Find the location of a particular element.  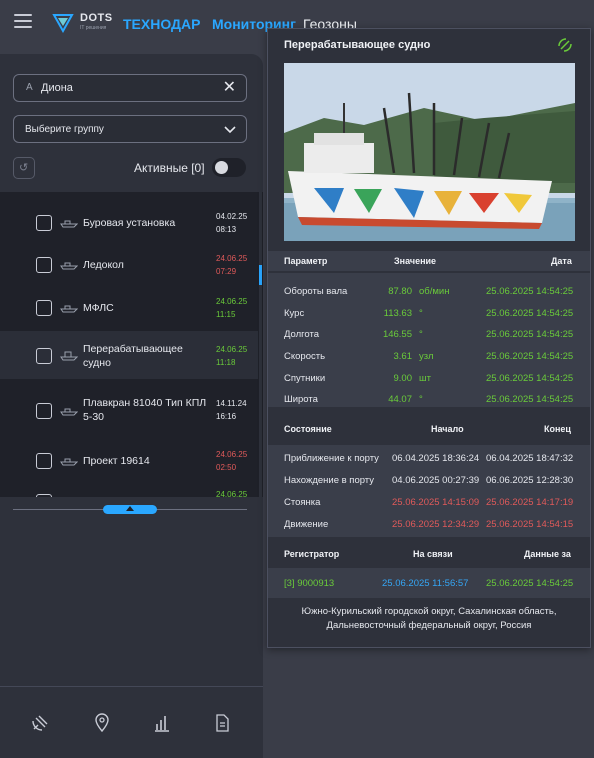

undo-icon: ↺ is located at coordinates (24, 168).